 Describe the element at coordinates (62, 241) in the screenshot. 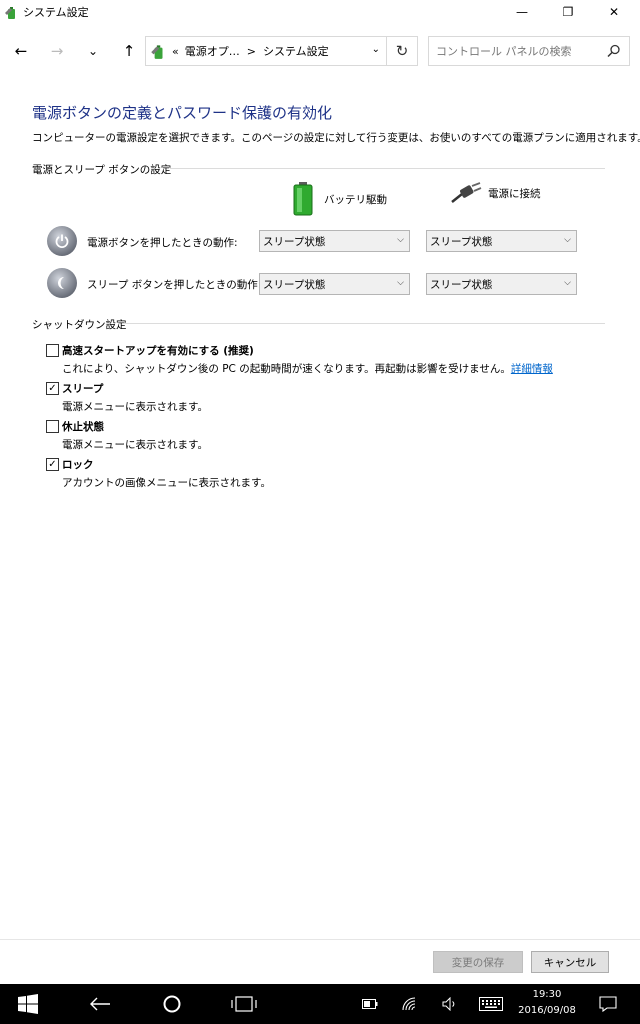

I see `power-button-icon` at that location.